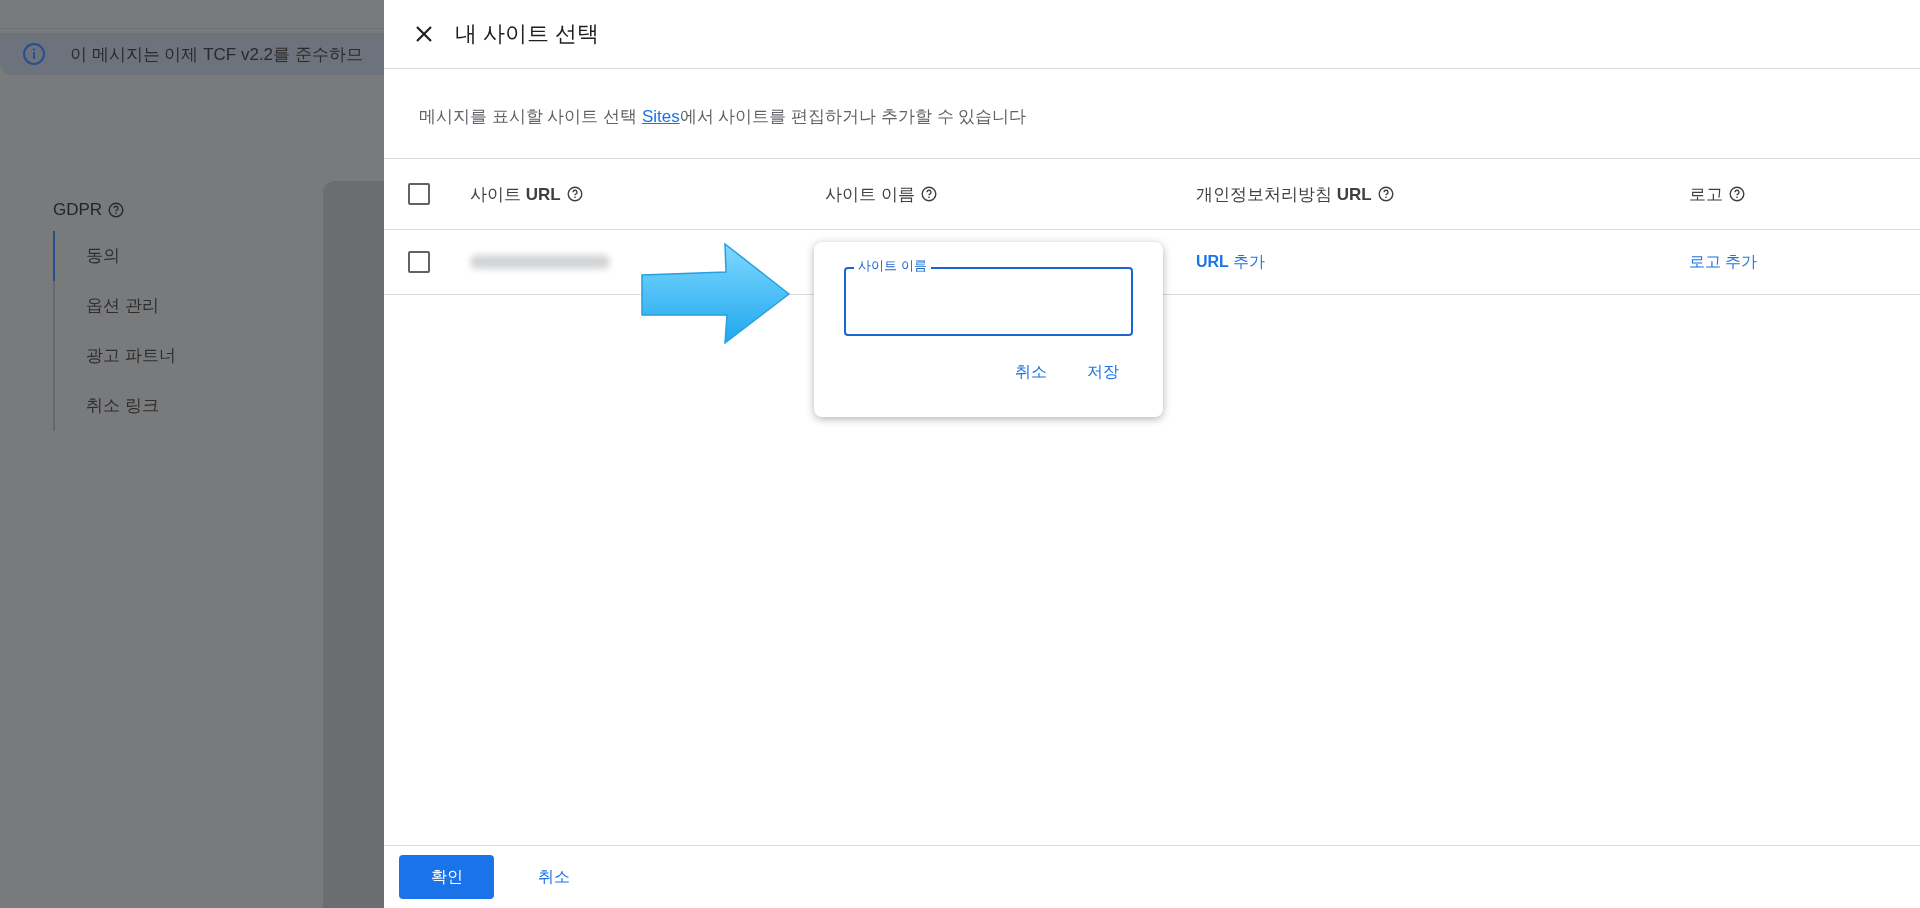 This screenshot has width=1920, height=908. Describe the element at coordinates (870, 194) in the screenshot. I see `column-header: 사이트 이름` at that location.